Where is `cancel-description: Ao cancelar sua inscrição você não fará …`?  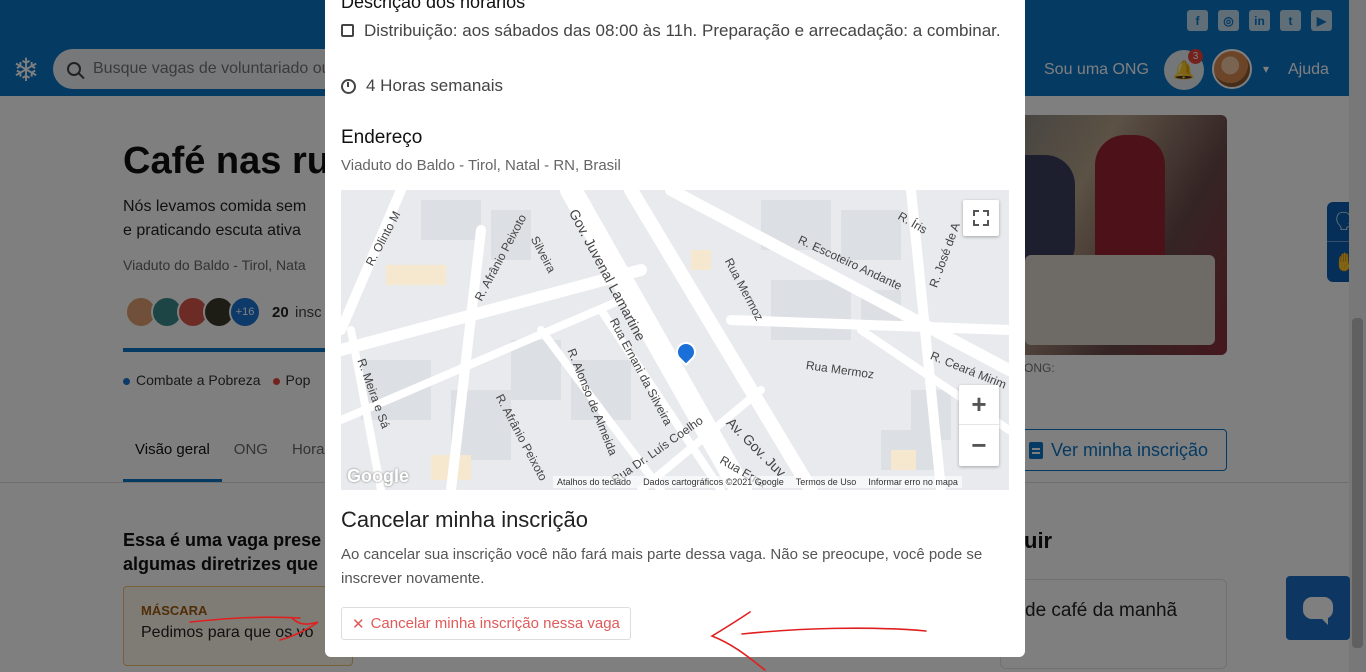 cancel-description: Ao cancelar sua inscrição você não fará … is located at coordinates (662, 566).